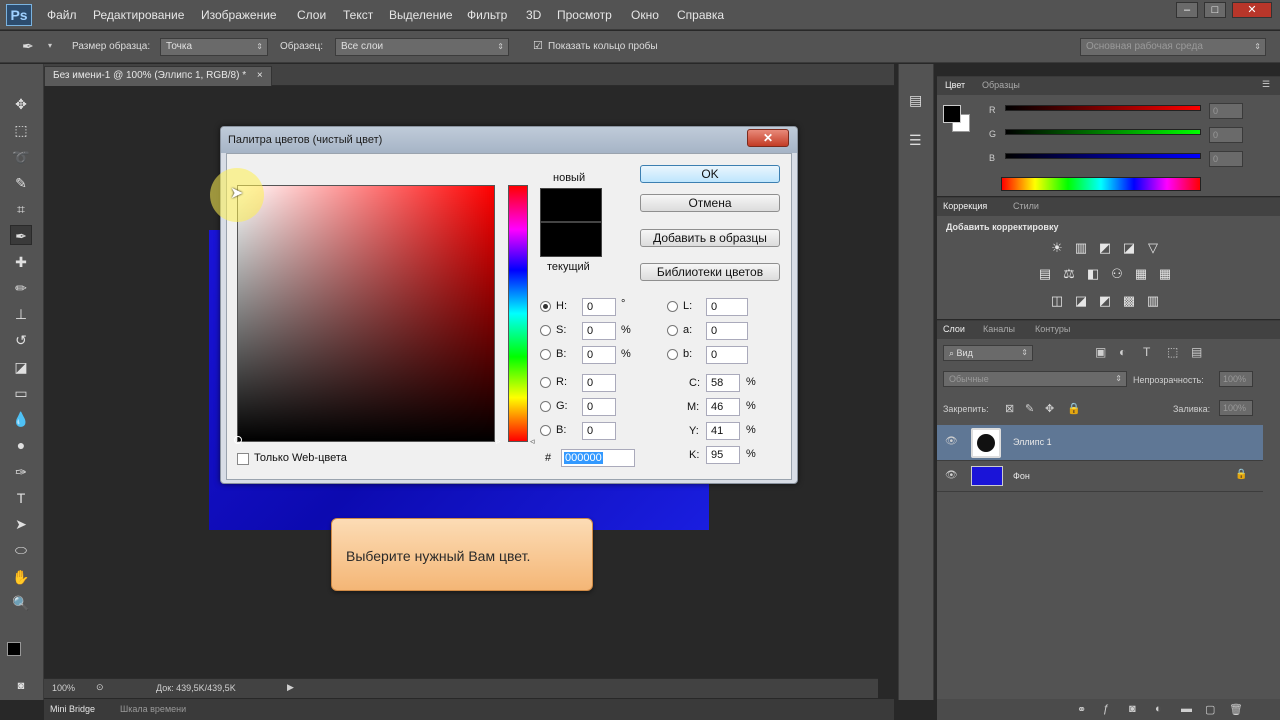 The height and width of the screenshot is (720, 1280). What do you see at coordinates (311, 15) in the screenshot?
I see `menu-layers: Слои` at bounding box center [311, 15].